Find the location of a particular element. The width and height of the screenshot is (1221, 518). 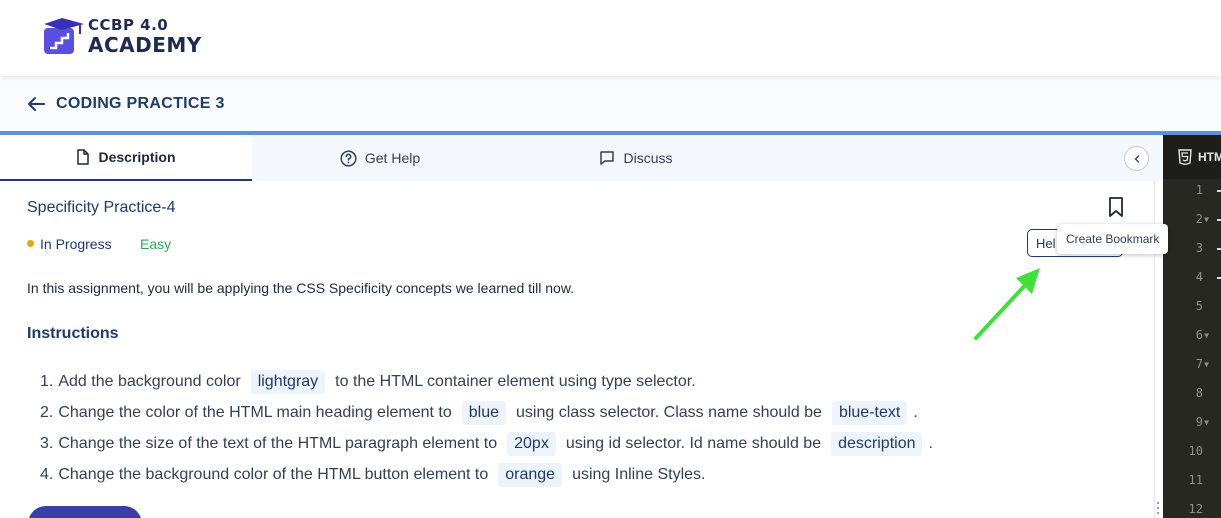

list-number: 1. is located at coordinates (47, 381).